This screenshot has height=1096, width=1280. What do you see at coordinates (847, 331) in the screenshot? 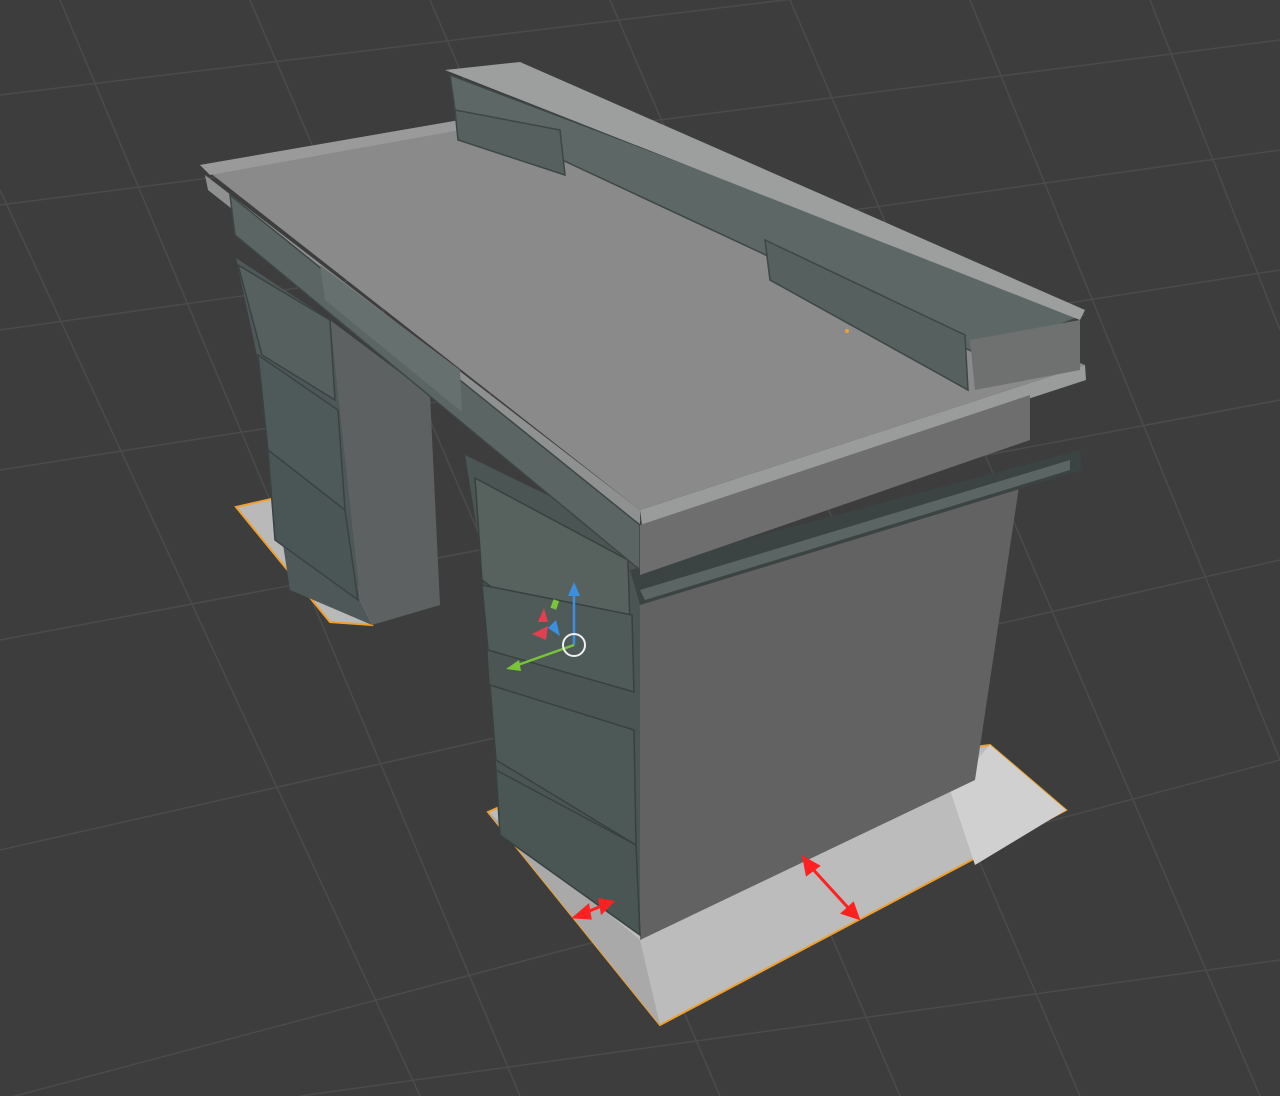
I see `object-origin-dot` at bounding box center [847, 331].